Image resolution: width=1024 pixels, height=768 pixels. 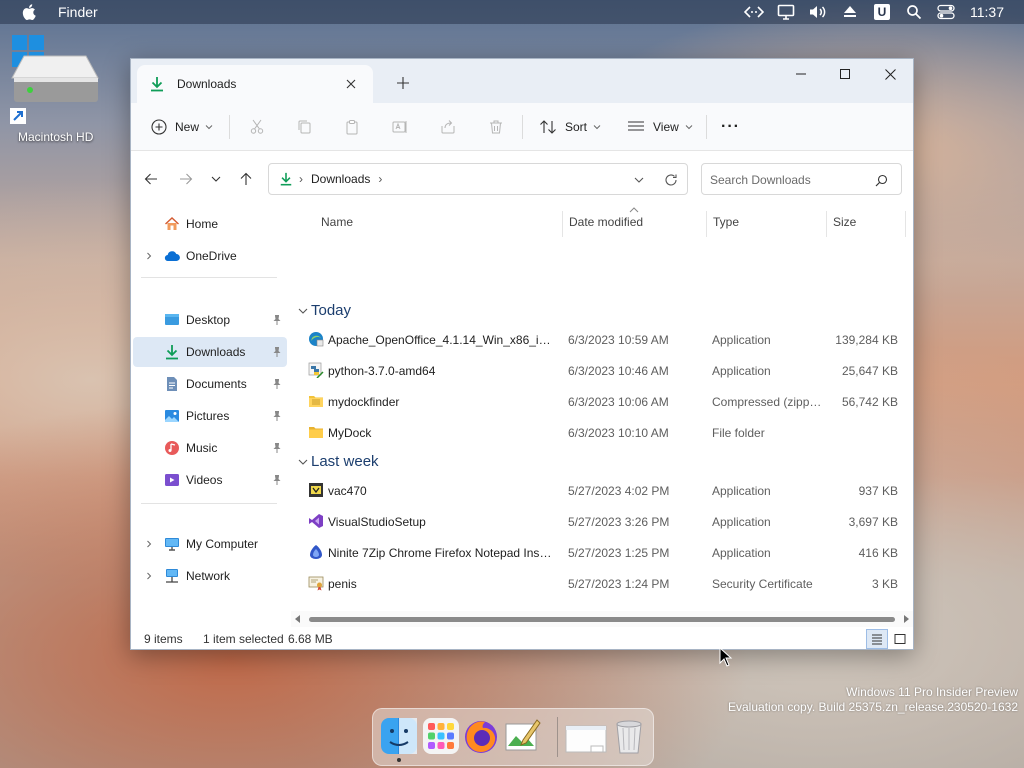 I want to click on finder-icon, so click(x=399, y=736).